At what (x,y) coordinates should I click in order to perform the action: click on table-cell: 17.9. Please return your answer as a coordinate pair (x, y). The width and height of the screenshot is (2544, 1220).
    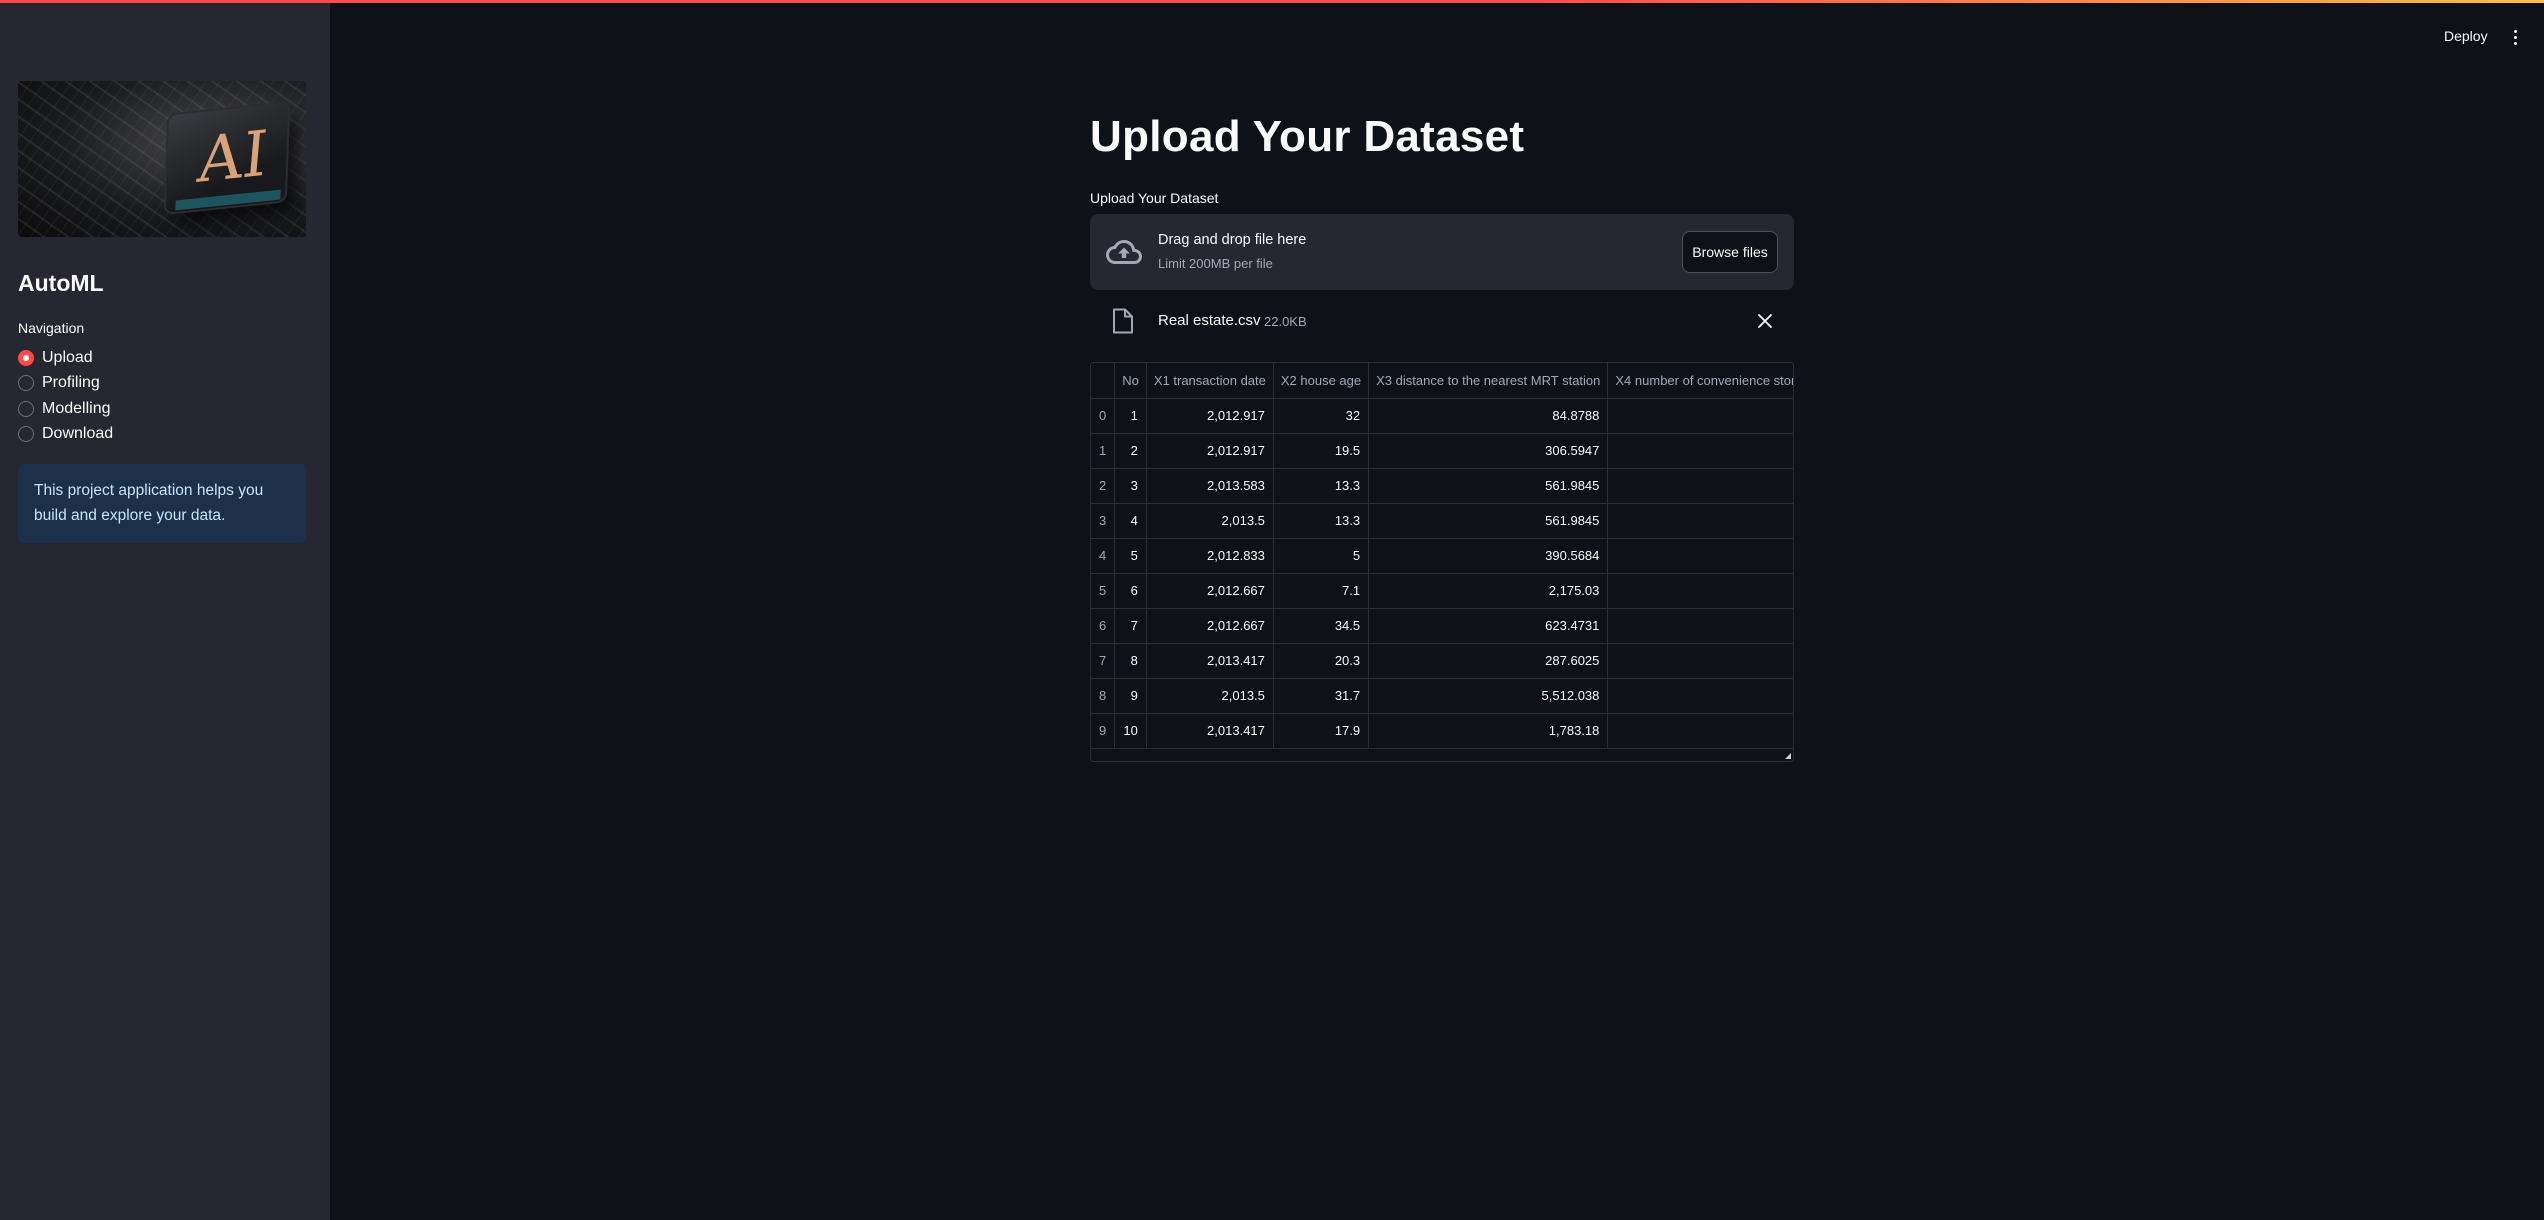
    Looking at the image, I should click on (1321, 731).